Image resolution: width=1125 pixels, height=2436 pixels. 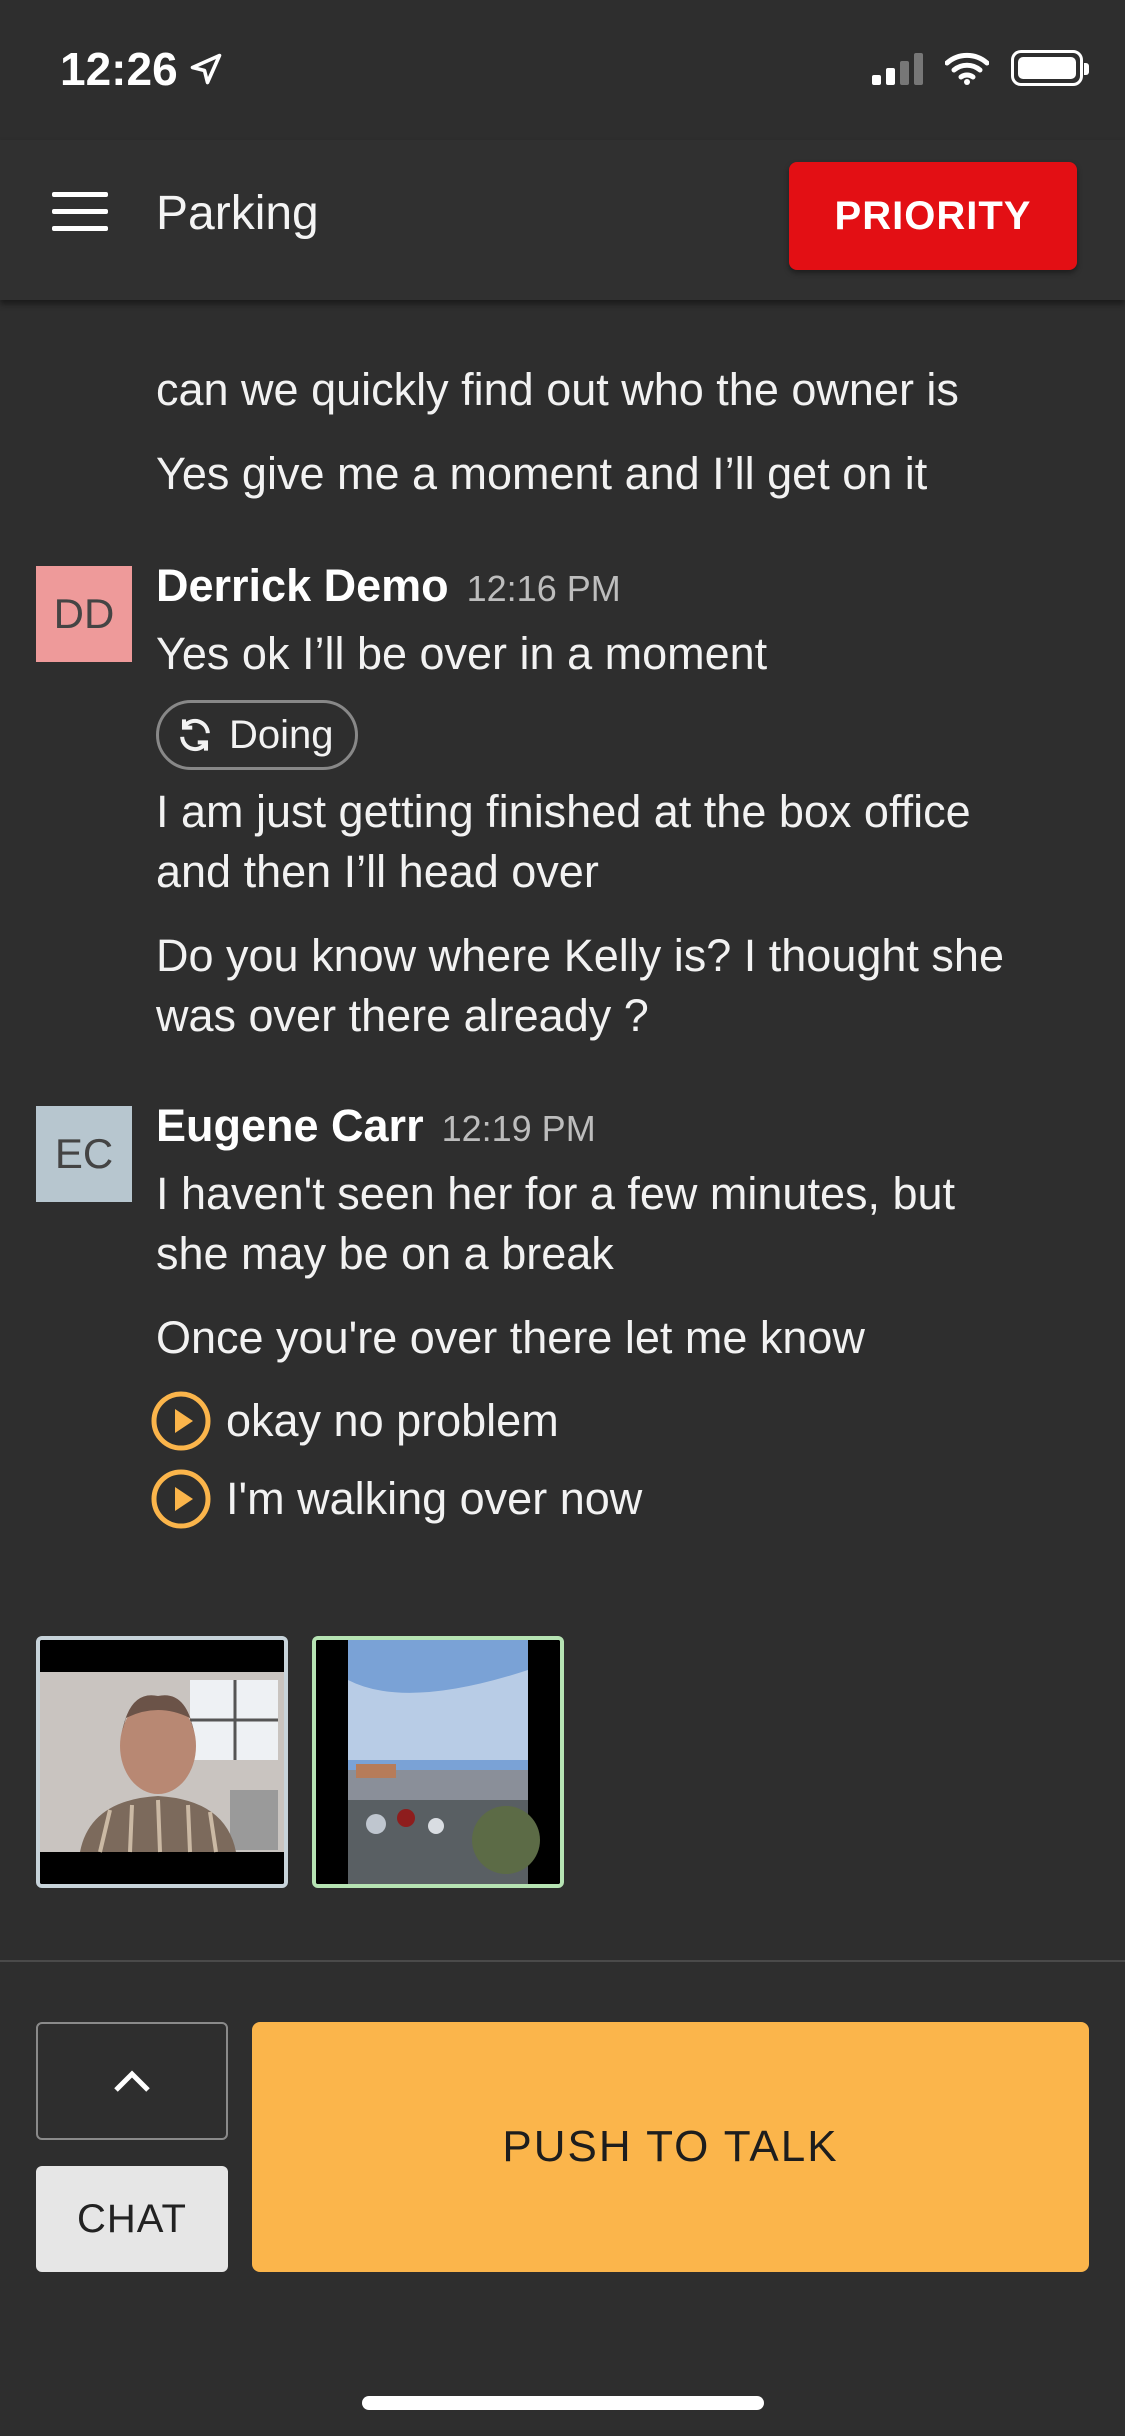 I want to click on message-text: Yes ok I’ll be over in a moment, so click(x=462, y=653).